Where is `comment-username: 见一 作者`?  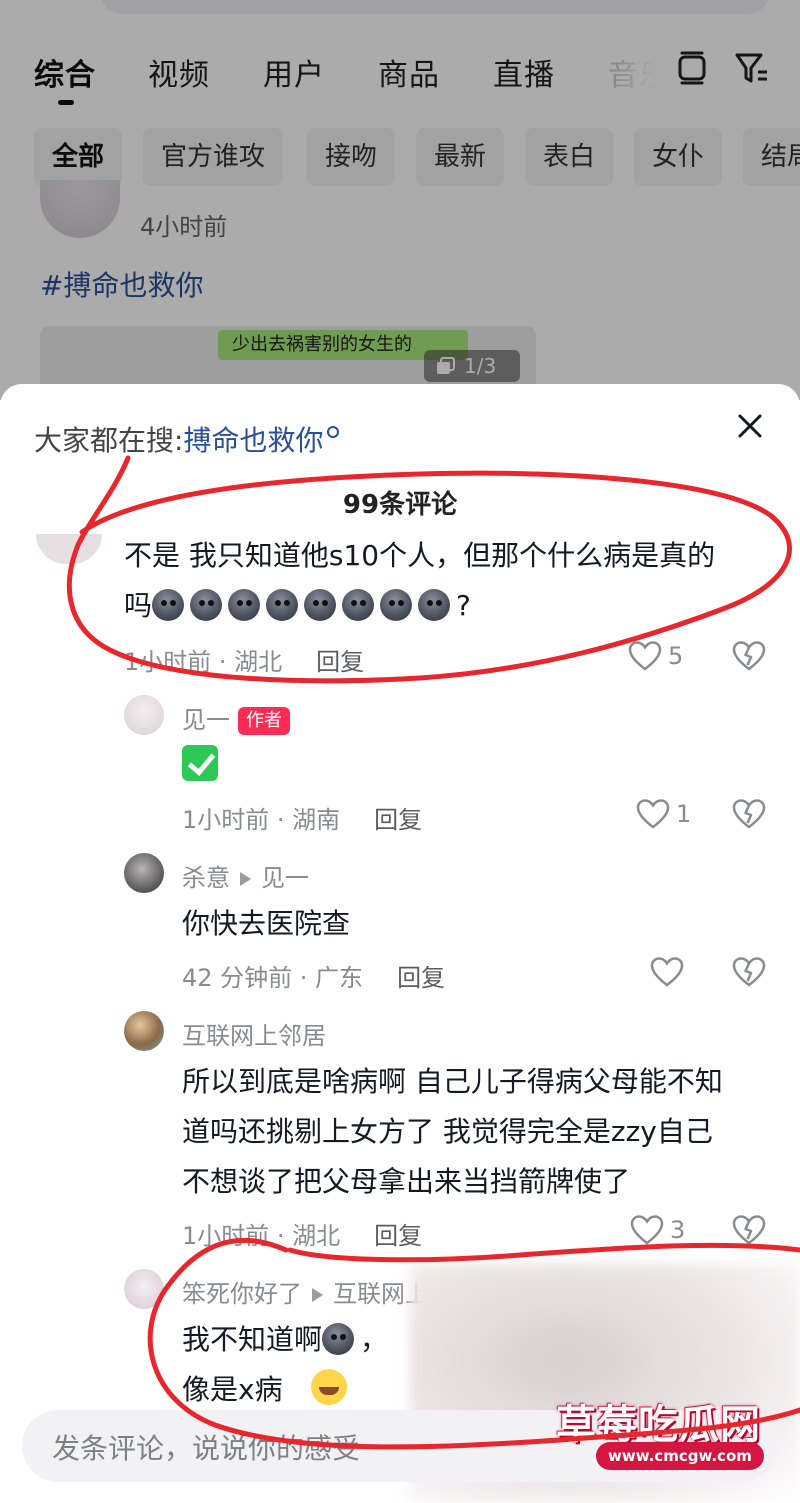 comment-username: 见一 作者 is located at coordinates (236, 717).